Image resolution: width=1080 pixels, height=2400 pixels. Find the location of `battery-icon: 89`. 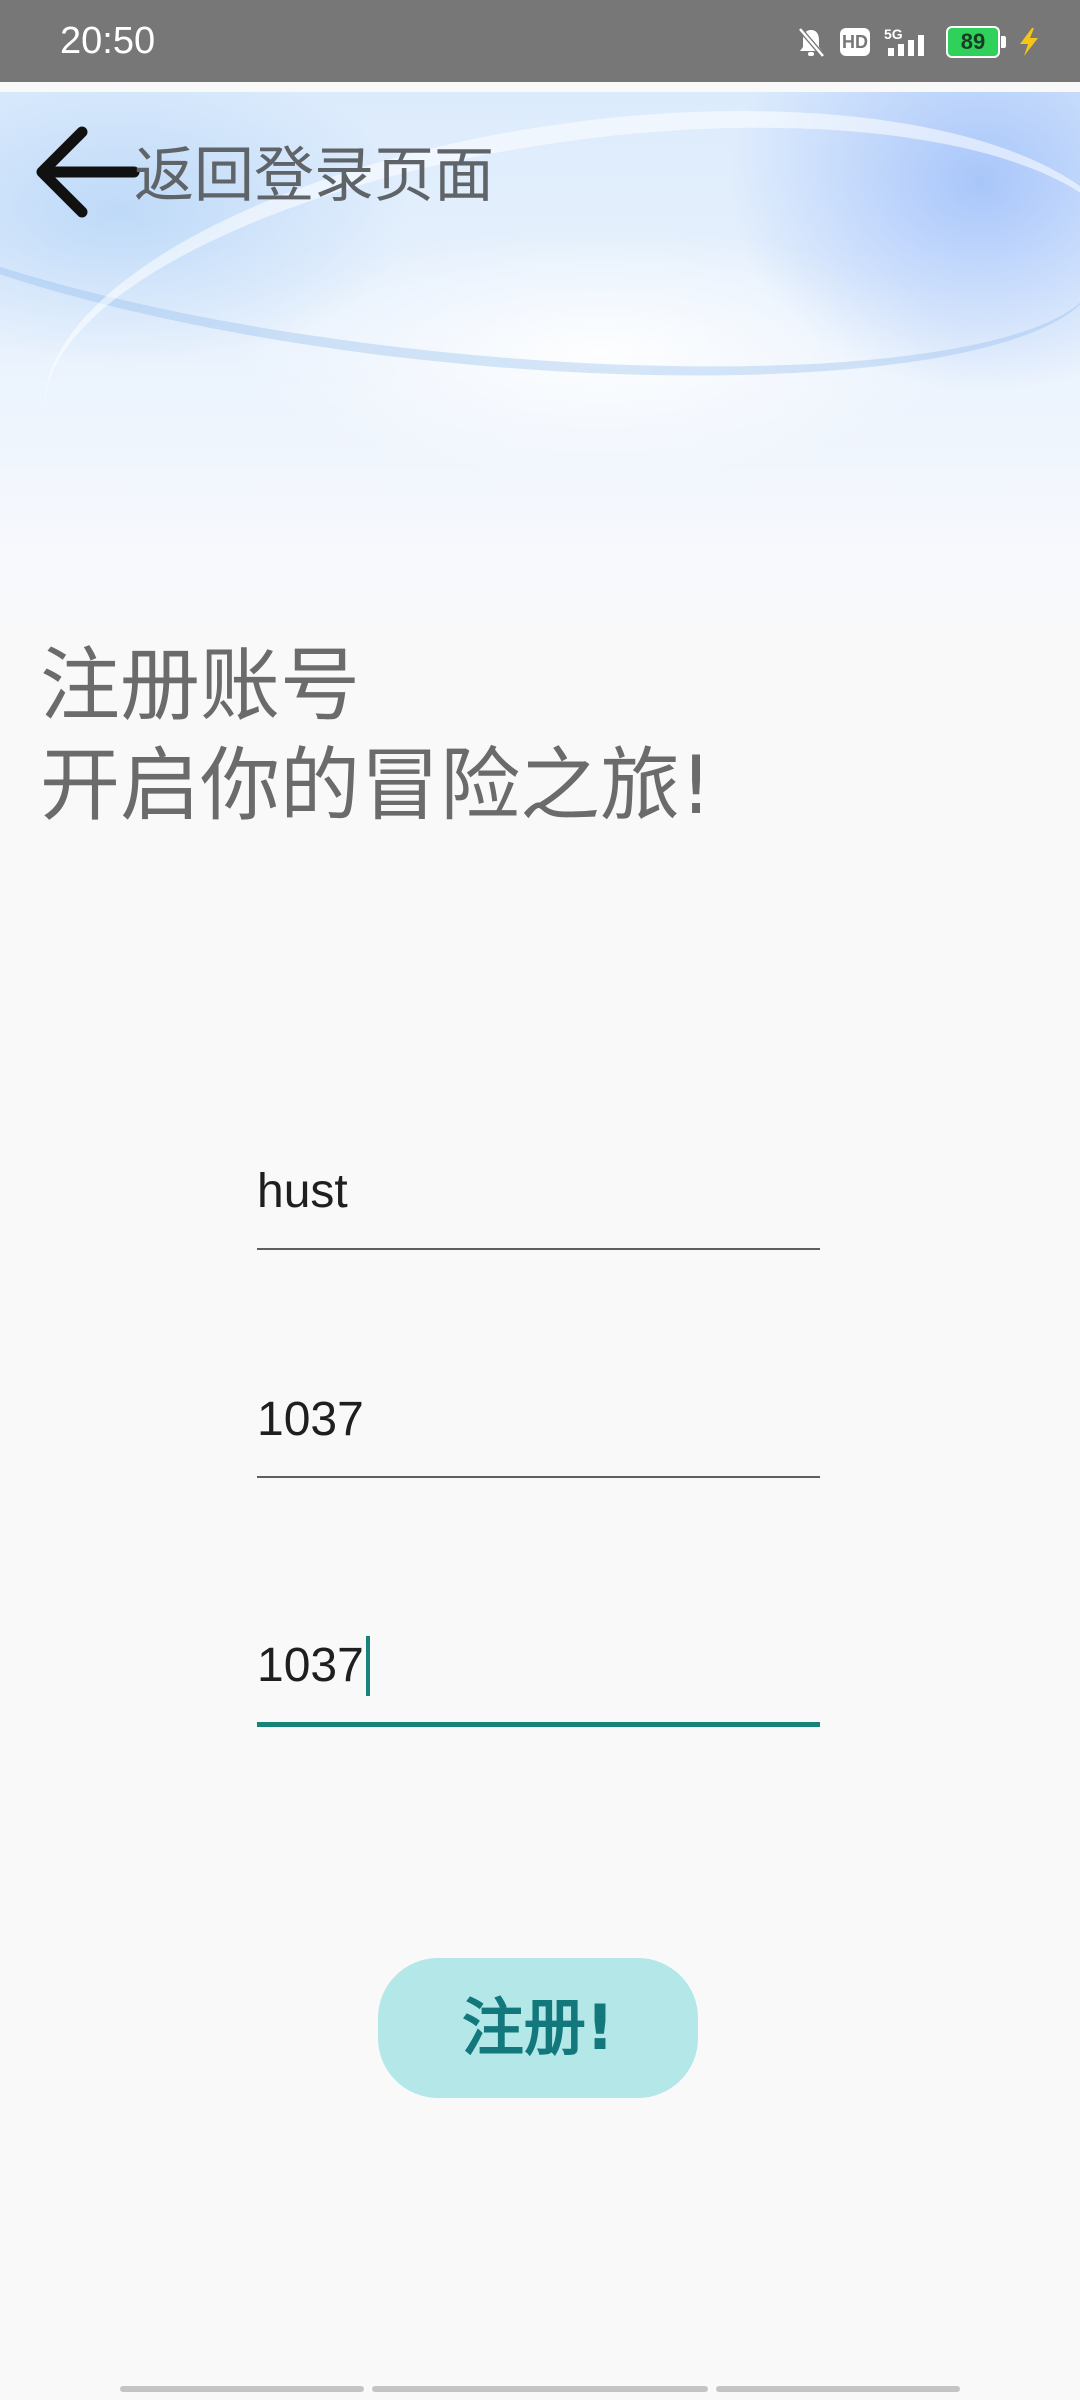

battery-icon: 89 is located at coordinates (976, 42).